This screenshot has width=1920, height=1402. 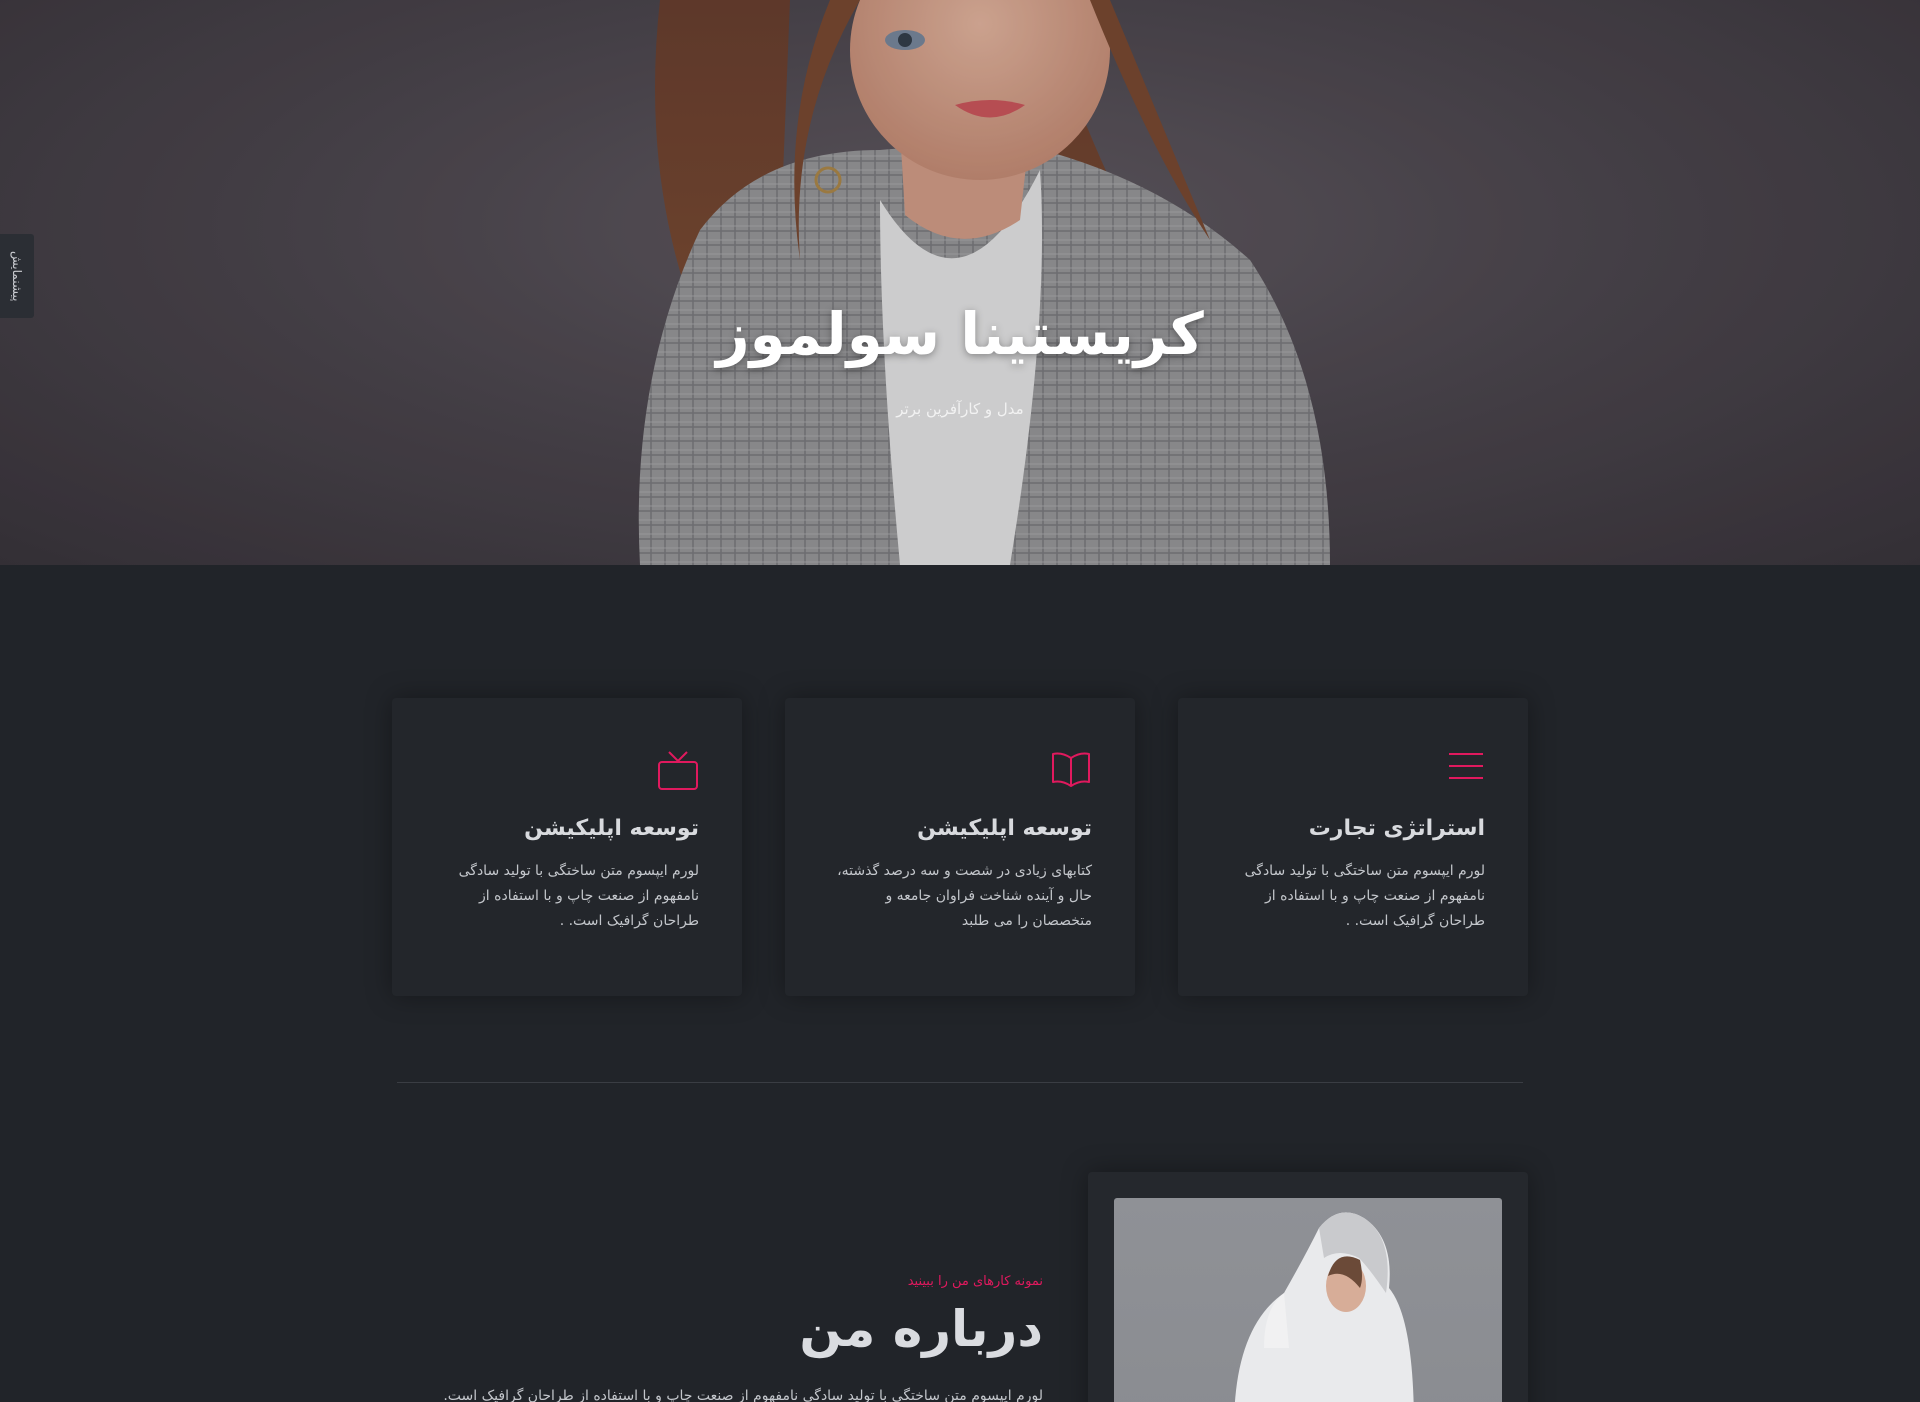 What do you see at coordinates (960, 334) in the screenshot?
I see `hero-title: کریستینا سولموز` at bounding box center [960, 334].